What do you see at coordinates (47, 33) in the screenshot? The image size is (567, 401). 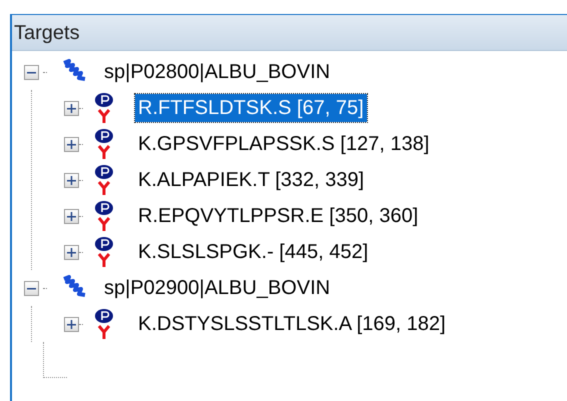 I see `panel-title: Targets` at bounding box center [47, 33].